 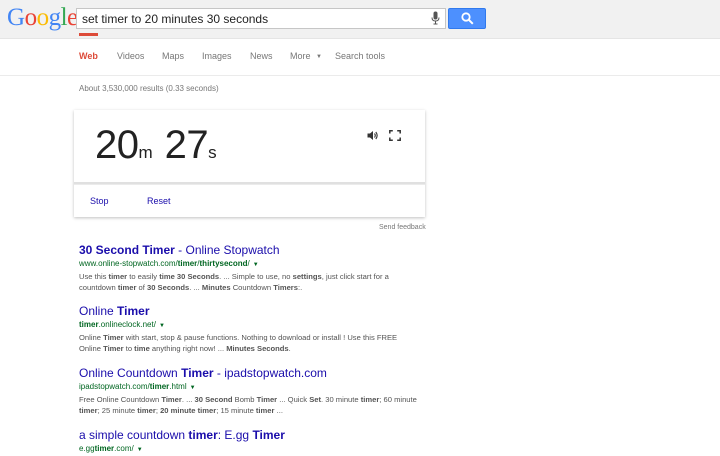 What do you see at coordinates (87, 448) in the screenshot?
I see `text-run: e.gg` at bounding box center [87, 448].